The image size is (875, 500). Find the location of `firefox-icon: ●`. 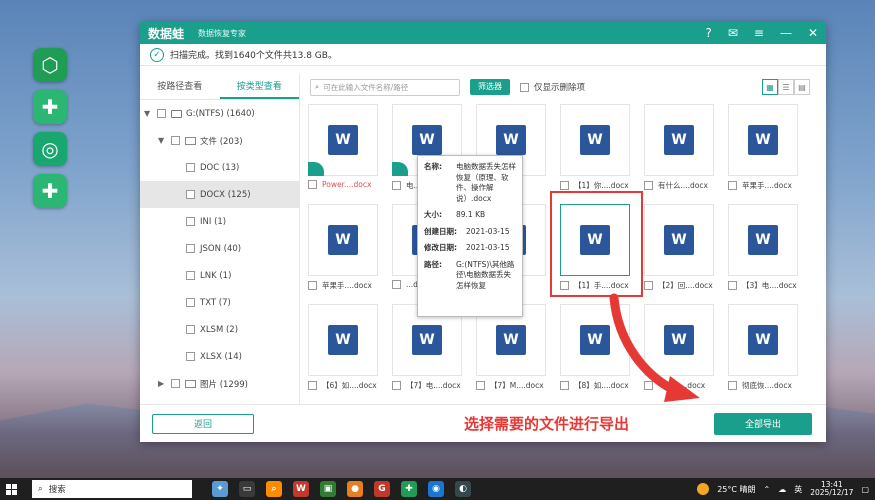

firefox-icon: ● is located at coordinates (355, 489).